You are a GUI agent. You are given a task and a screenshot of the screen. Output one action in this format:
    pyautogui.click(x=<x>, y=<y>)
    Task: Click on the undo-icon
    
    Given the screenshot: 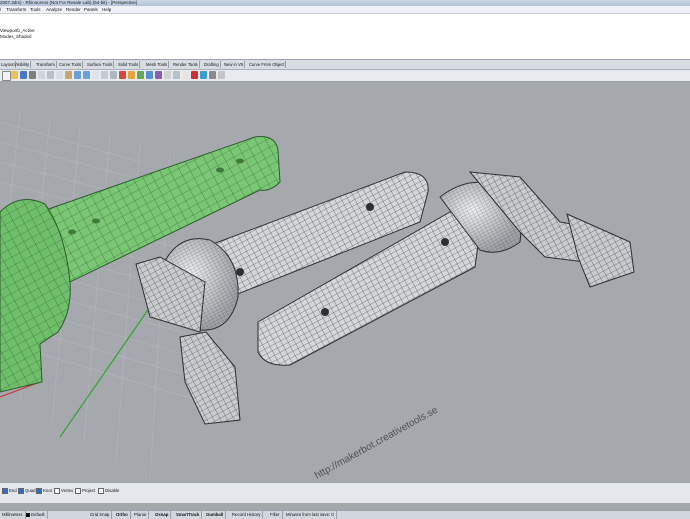 What is the action you would take?
    pyautogui.click(x=77, y=75)
    